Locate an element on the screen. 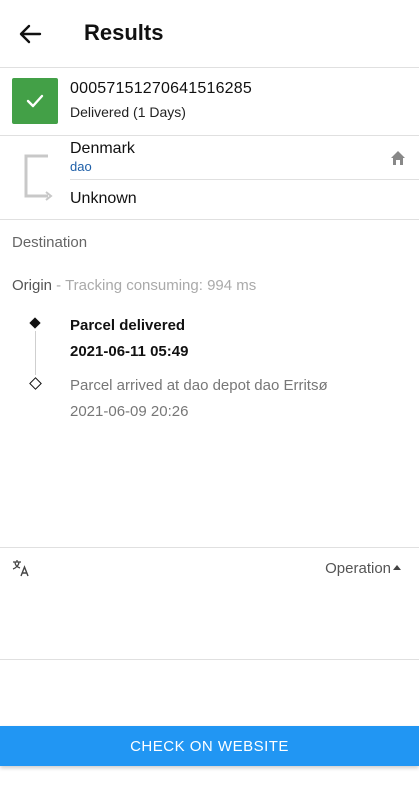  page-title: Results is located at coordinates (124, 32).